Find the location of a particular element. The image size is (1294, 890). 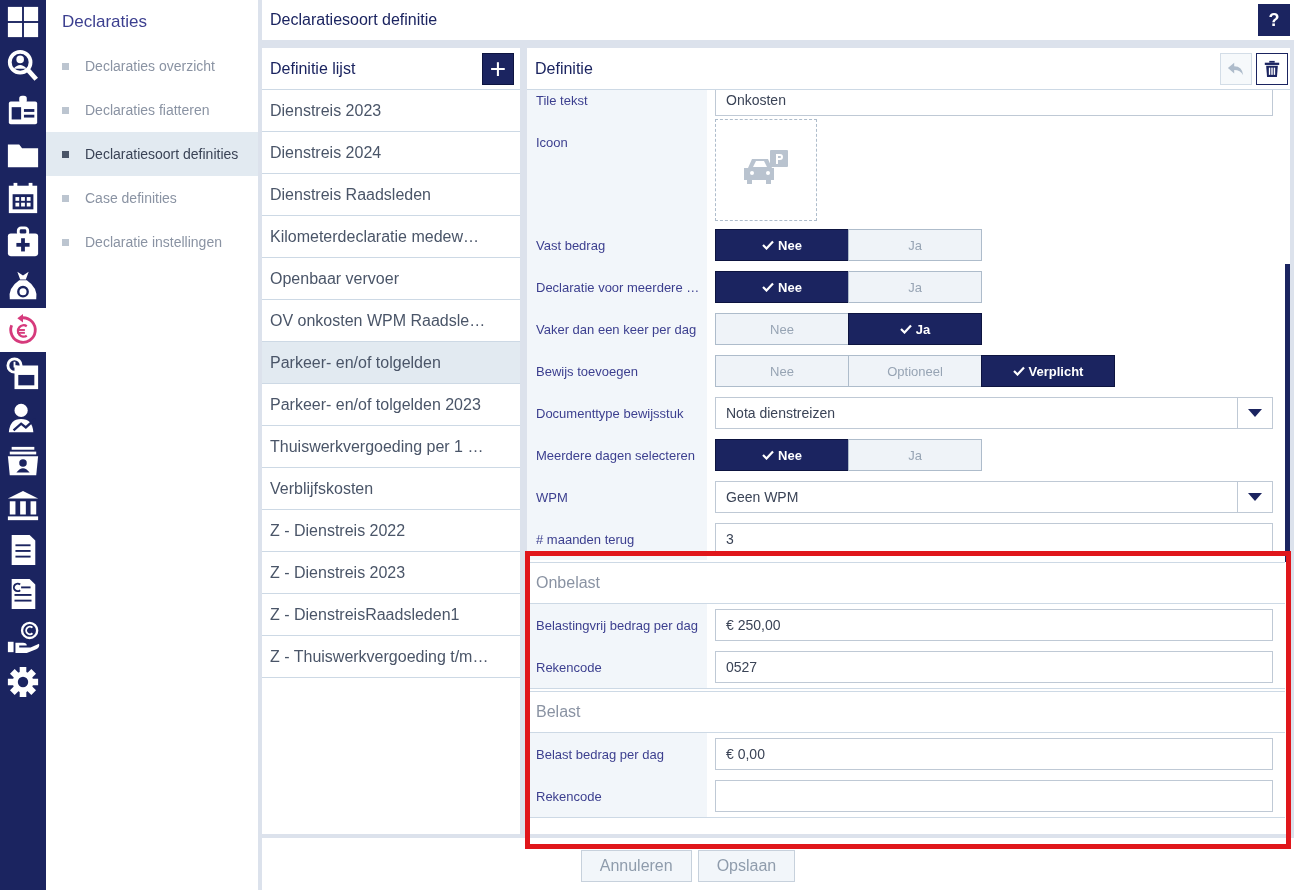

euro-refresh-icon is located at coordinates (23, 330).